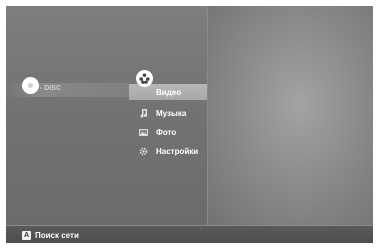 The height and width of the screenshot is (249, 379). I want to click on menu-item-label: Видео, so click(169, 92).